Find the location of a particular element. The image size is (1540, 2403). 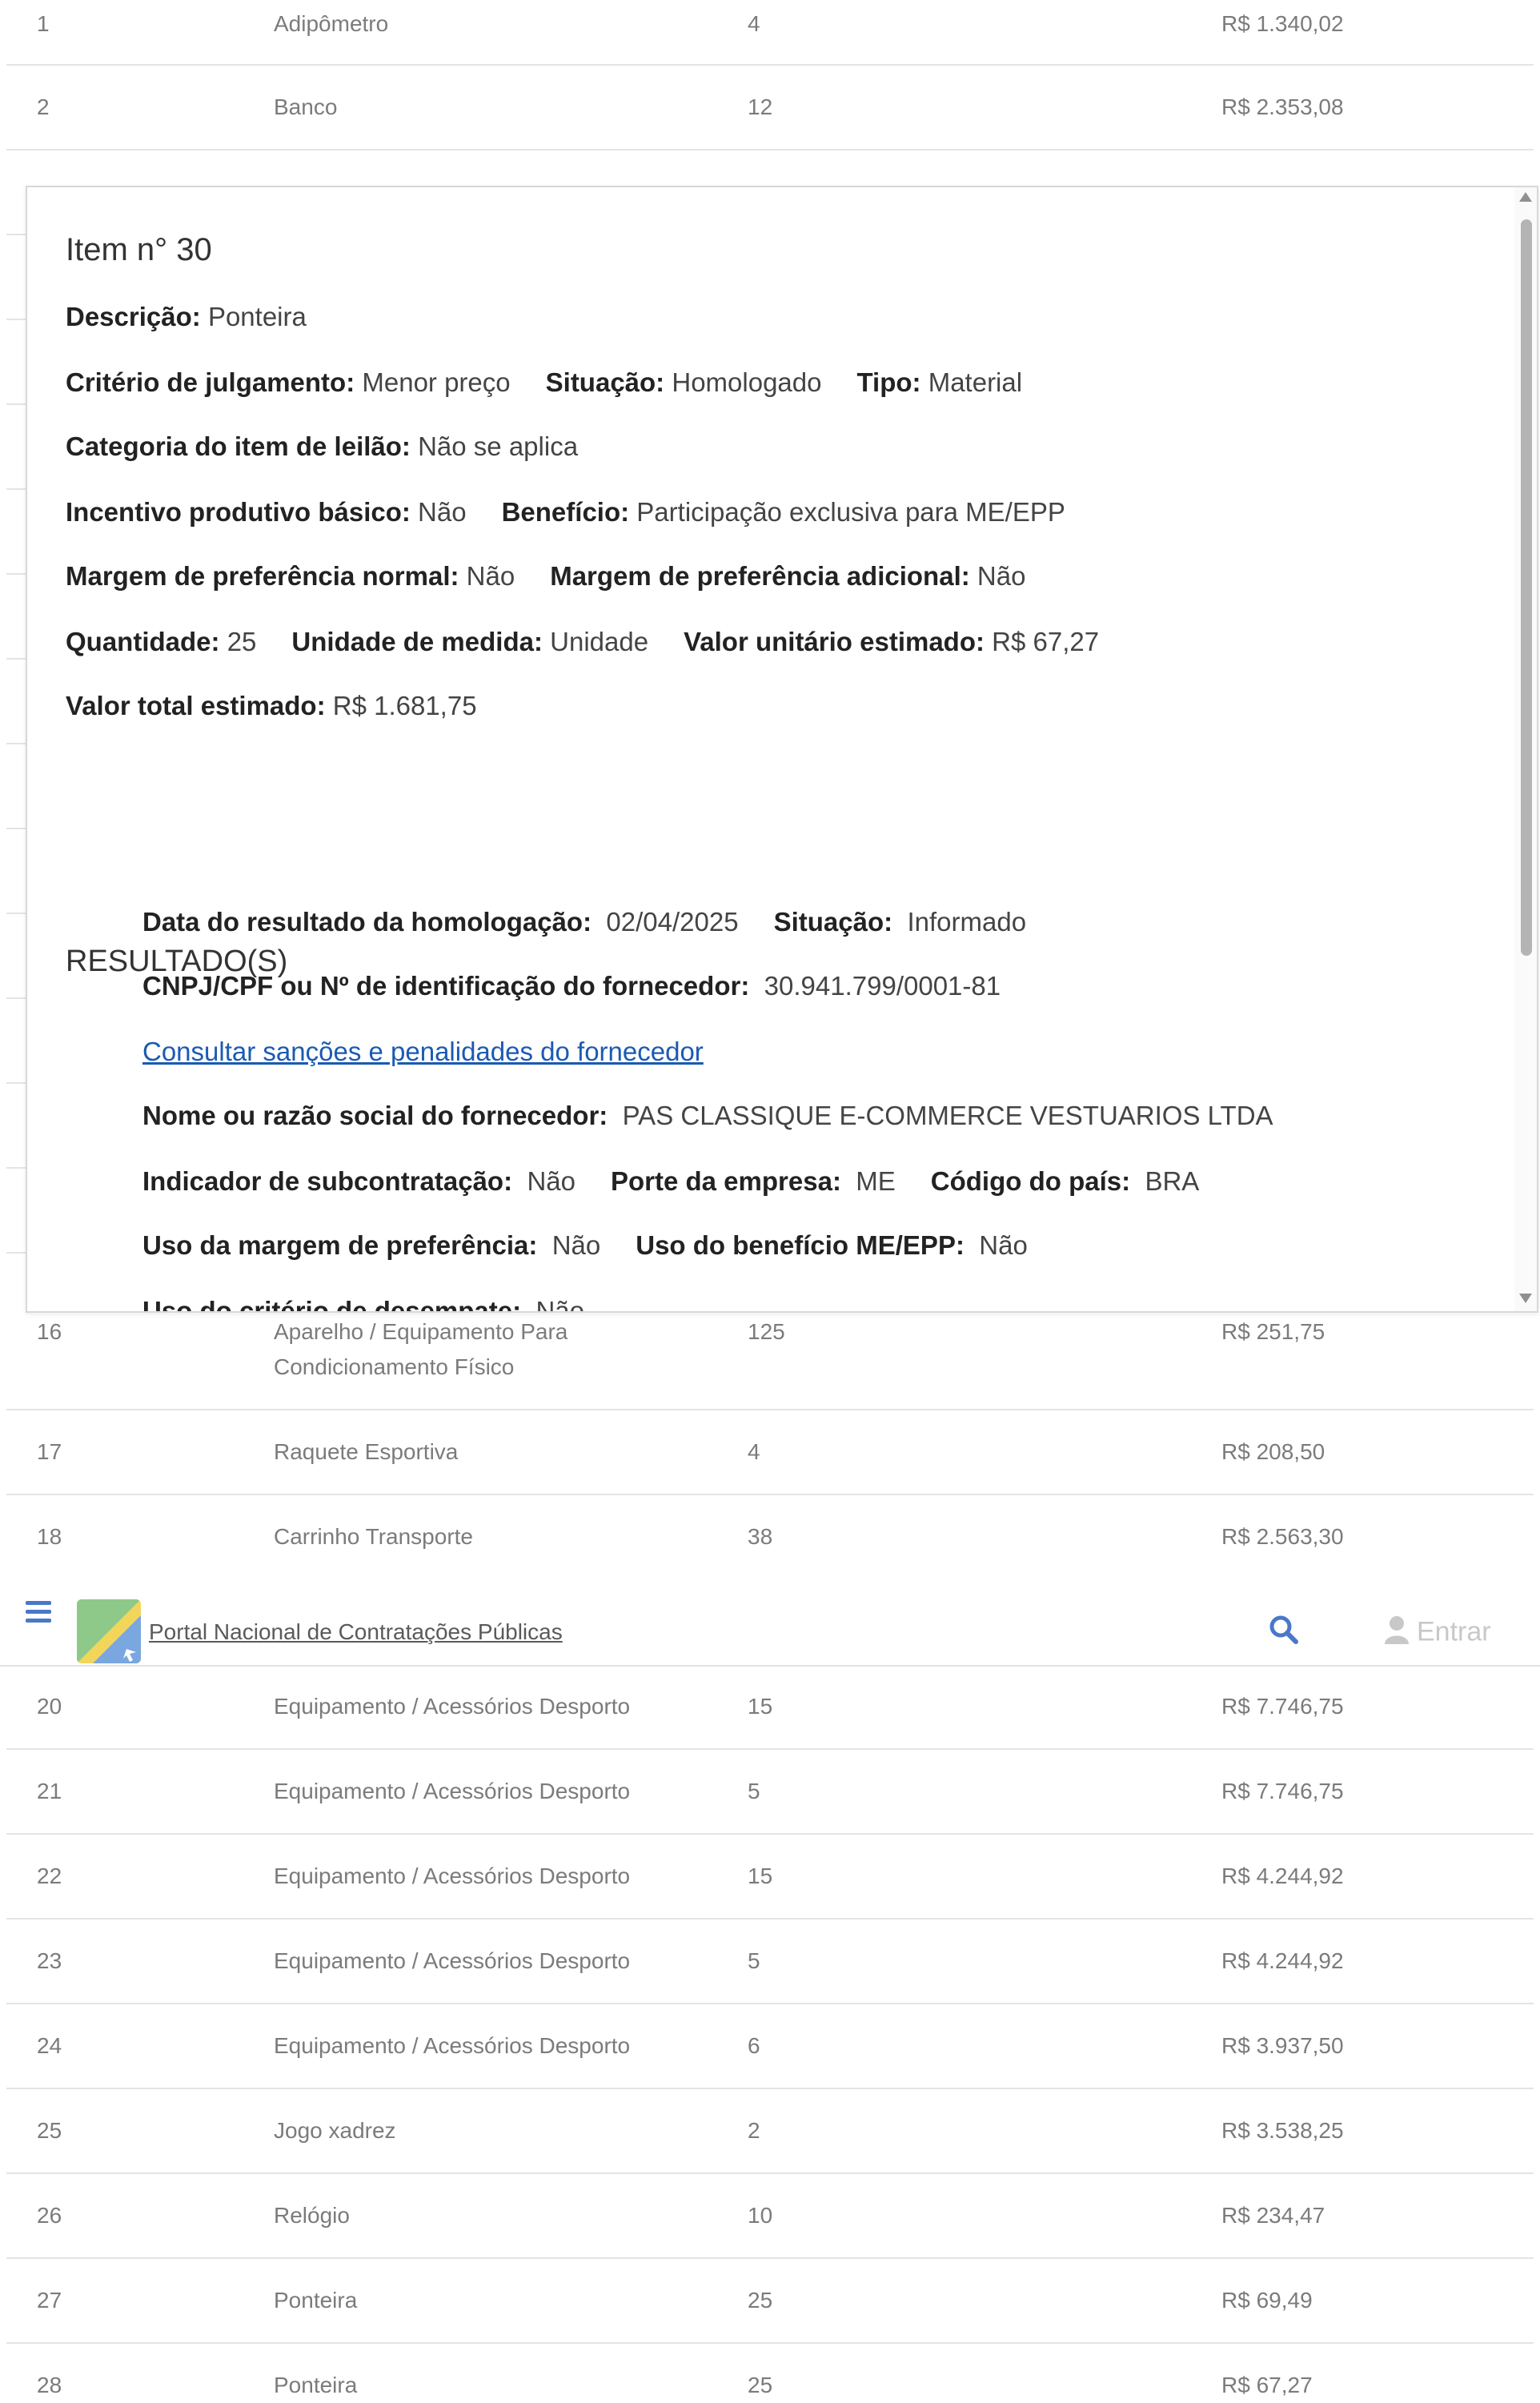

item-number: 20 is located at coordinates (50, 1706).